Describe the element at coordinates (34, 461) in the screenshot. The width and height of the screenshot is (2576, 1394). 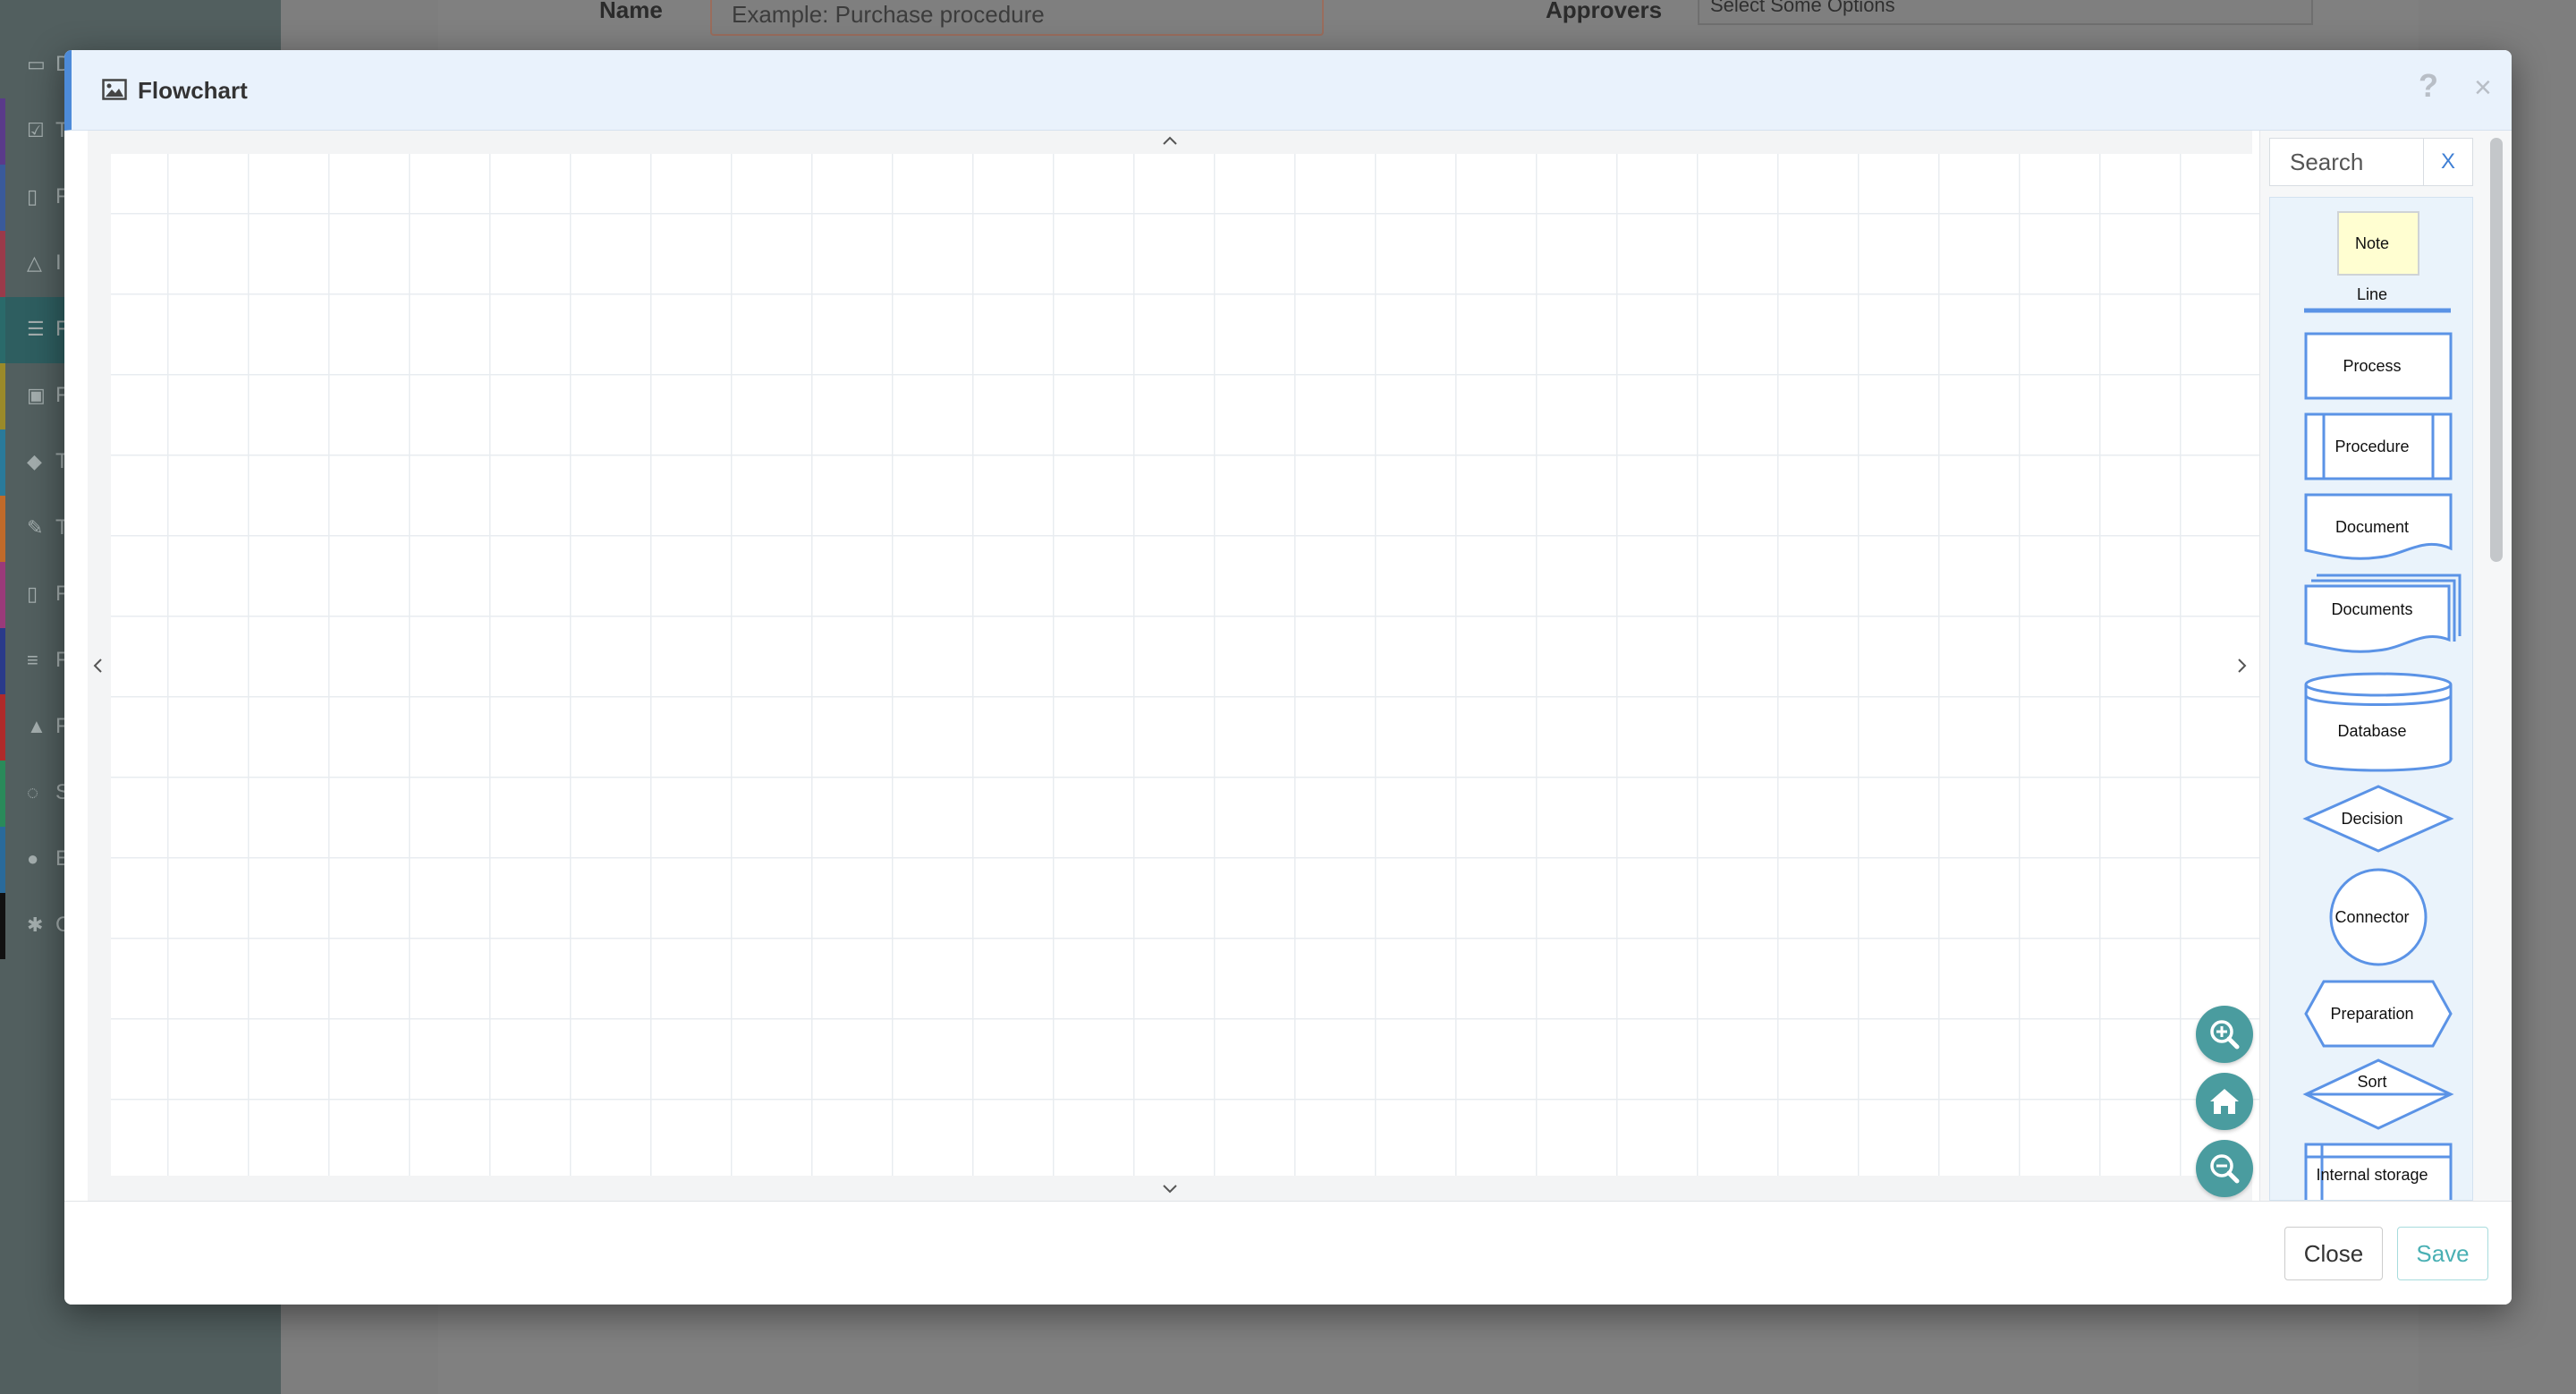
I see `graduation-icon: ◆` at that location.